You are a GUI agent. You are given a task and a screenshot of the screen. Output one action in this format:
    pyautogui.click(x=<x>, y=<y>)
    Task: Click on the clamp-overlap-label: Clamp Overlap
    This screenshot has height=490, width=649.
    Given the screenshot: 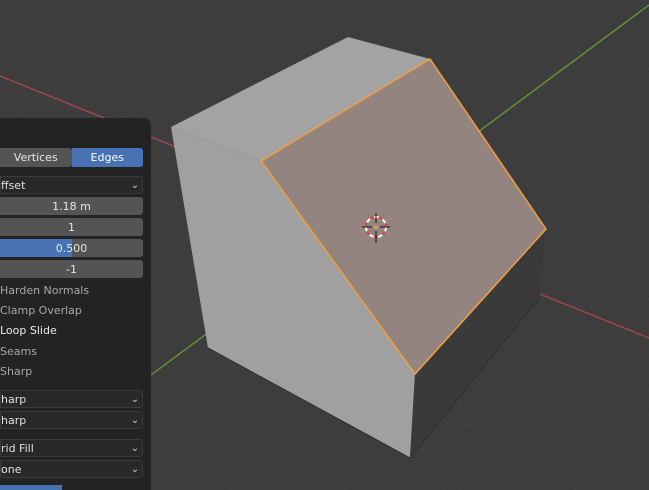 What is the action you would take?
    pyautogui.click(x=41, y=310)
    